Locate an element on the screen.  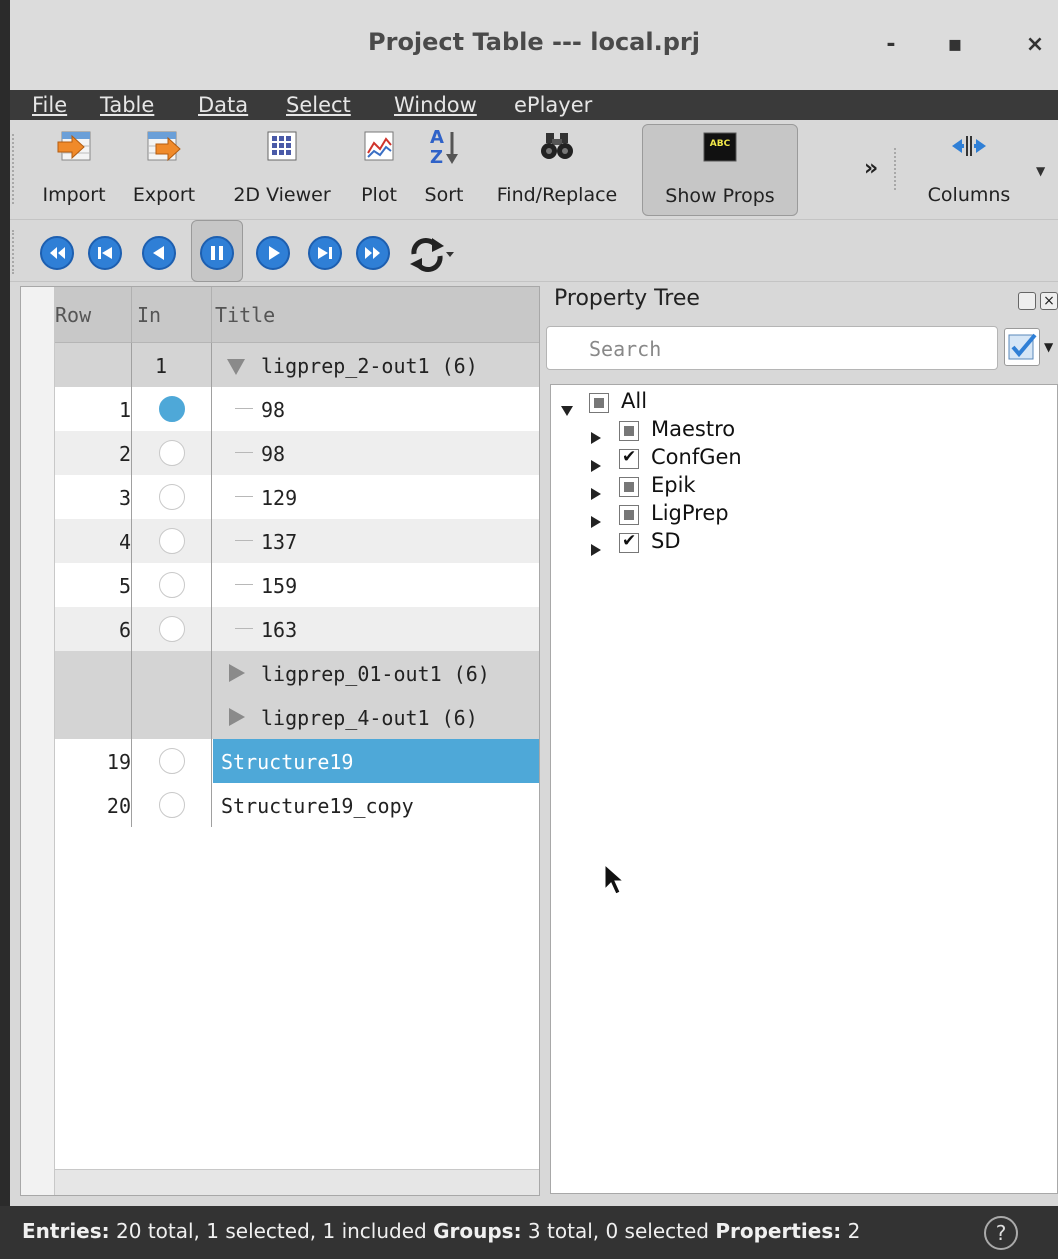
menu-select: Select is located at coordinates (318, 105).